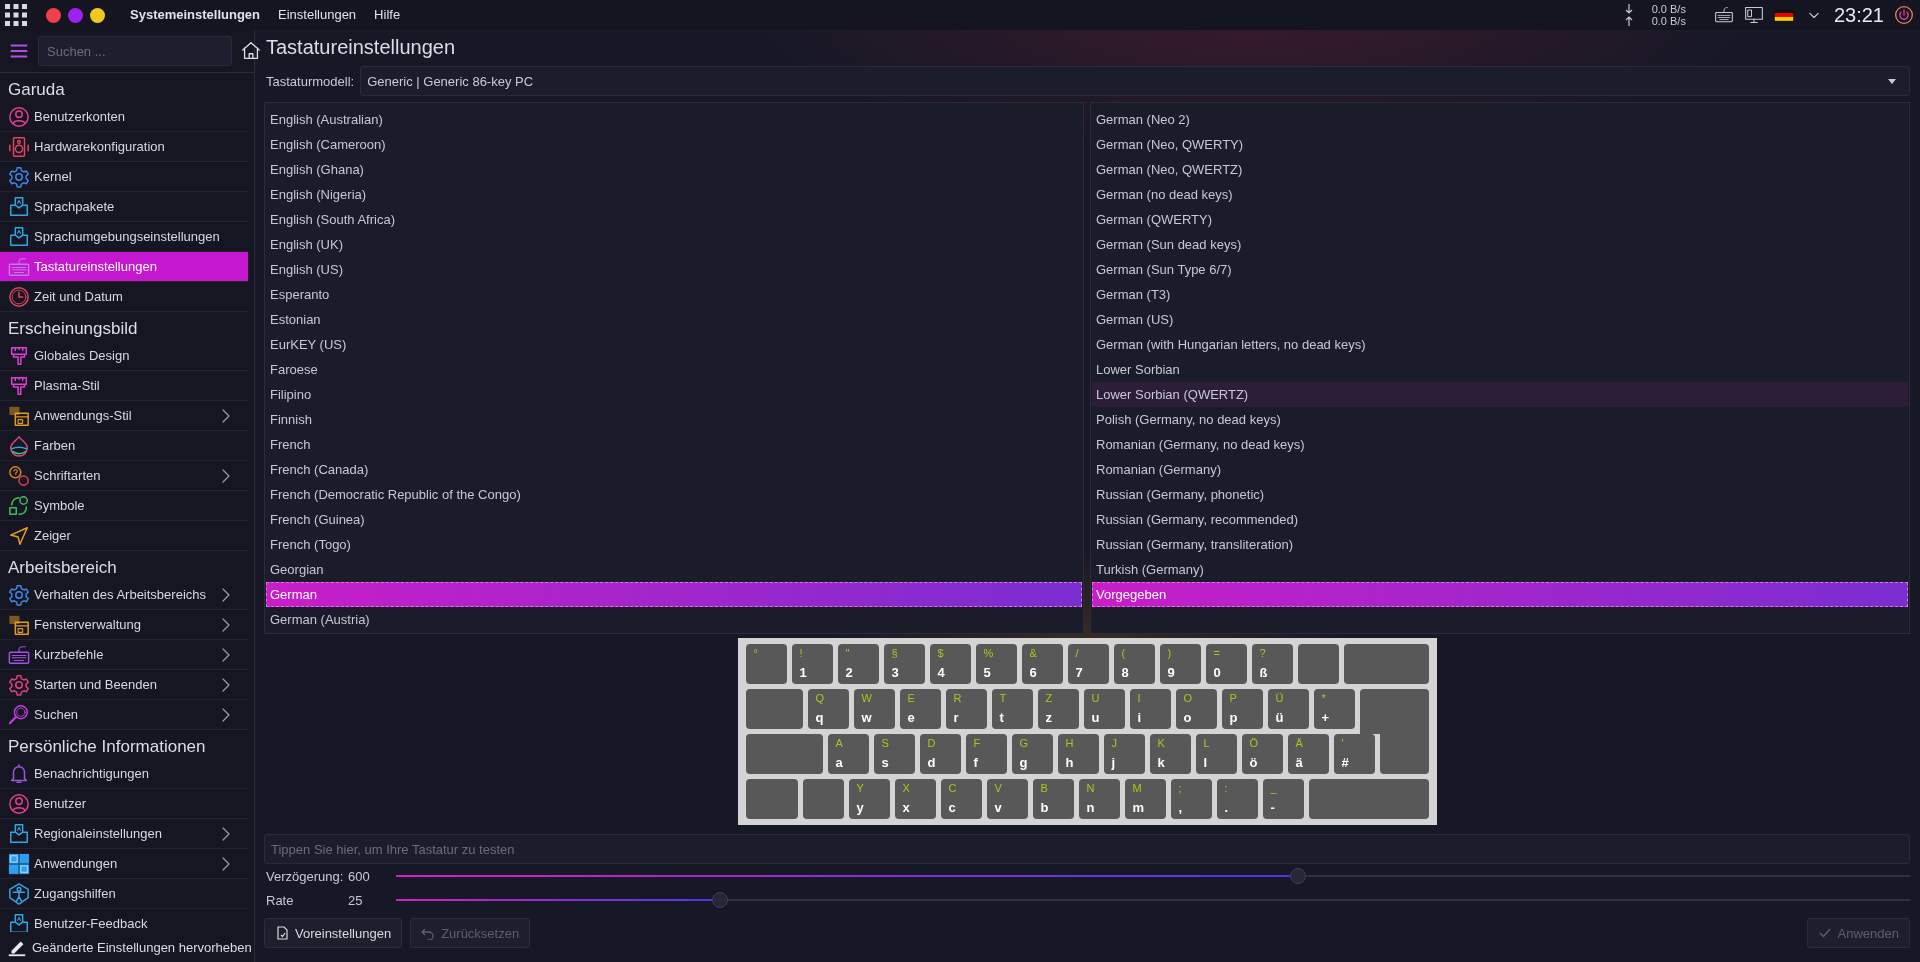  What do you see at coordinates (333, 933) in the screenshot?
I see `action-button: Voreinstellungen` at bounding box center [333, 933].